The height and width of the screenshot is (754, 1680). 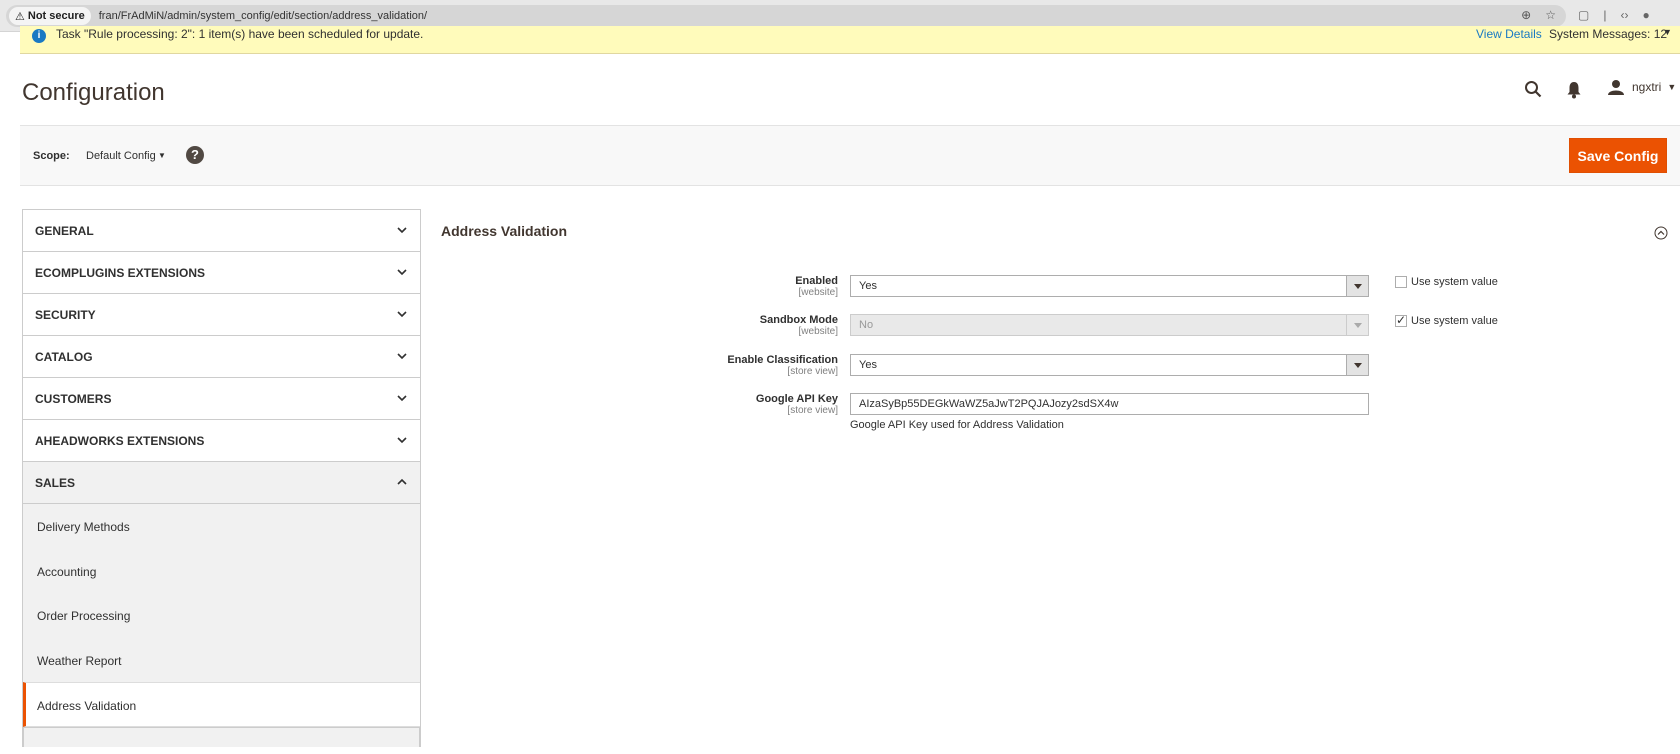 I want to click on security-indicator: ⚠ Not secure, so click(x=50, y=16).